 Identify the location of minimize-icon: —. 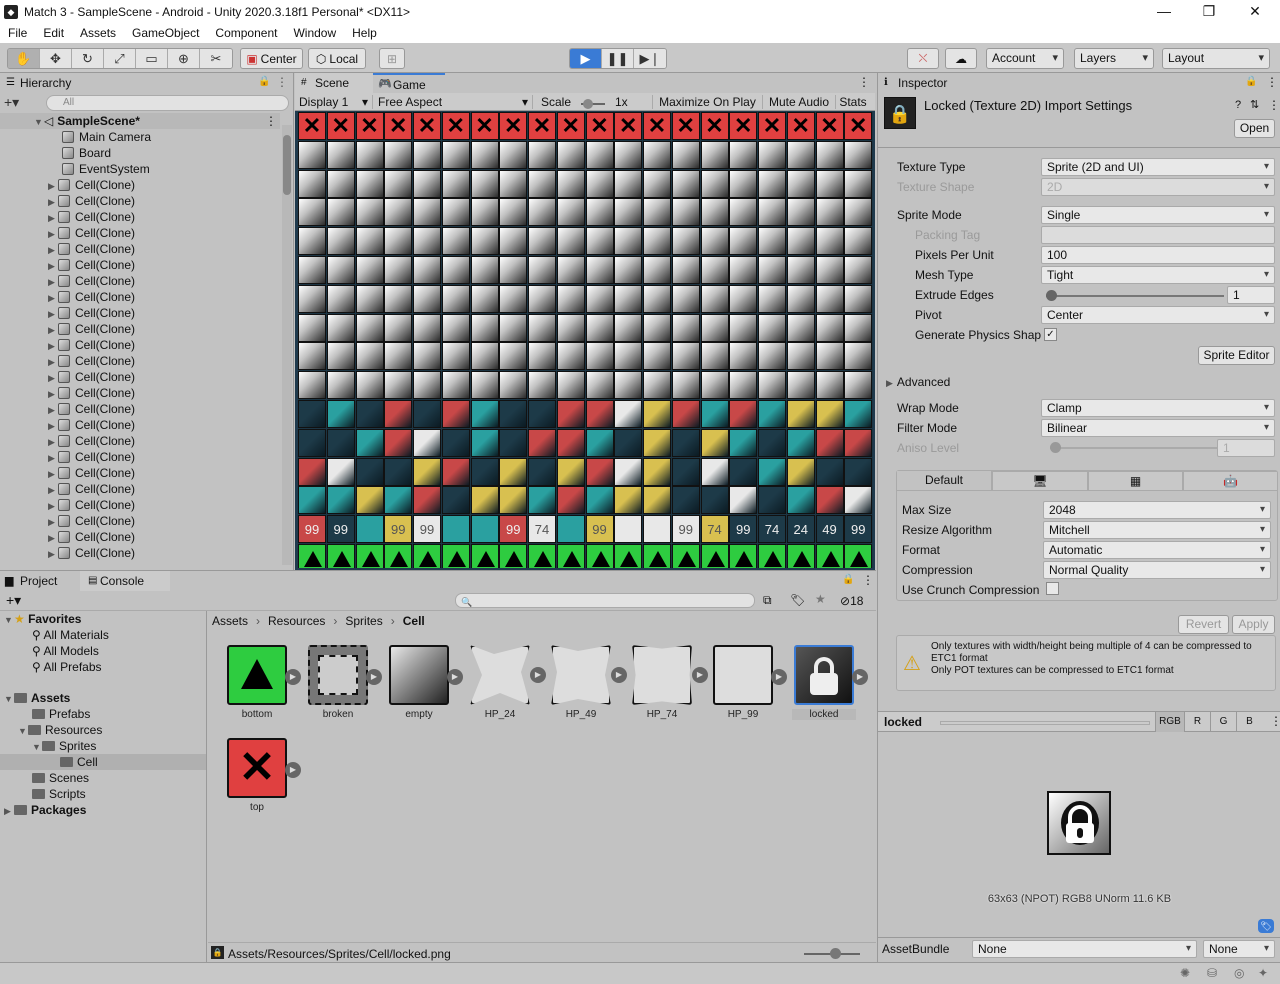
(1164, 12).